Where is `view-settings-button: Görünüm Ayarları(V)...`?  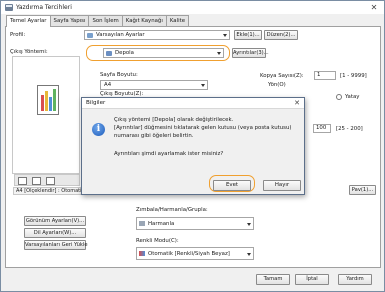 view-settings-button: Görünüm Ayarları(V)... is located at coordinates (55, 221).